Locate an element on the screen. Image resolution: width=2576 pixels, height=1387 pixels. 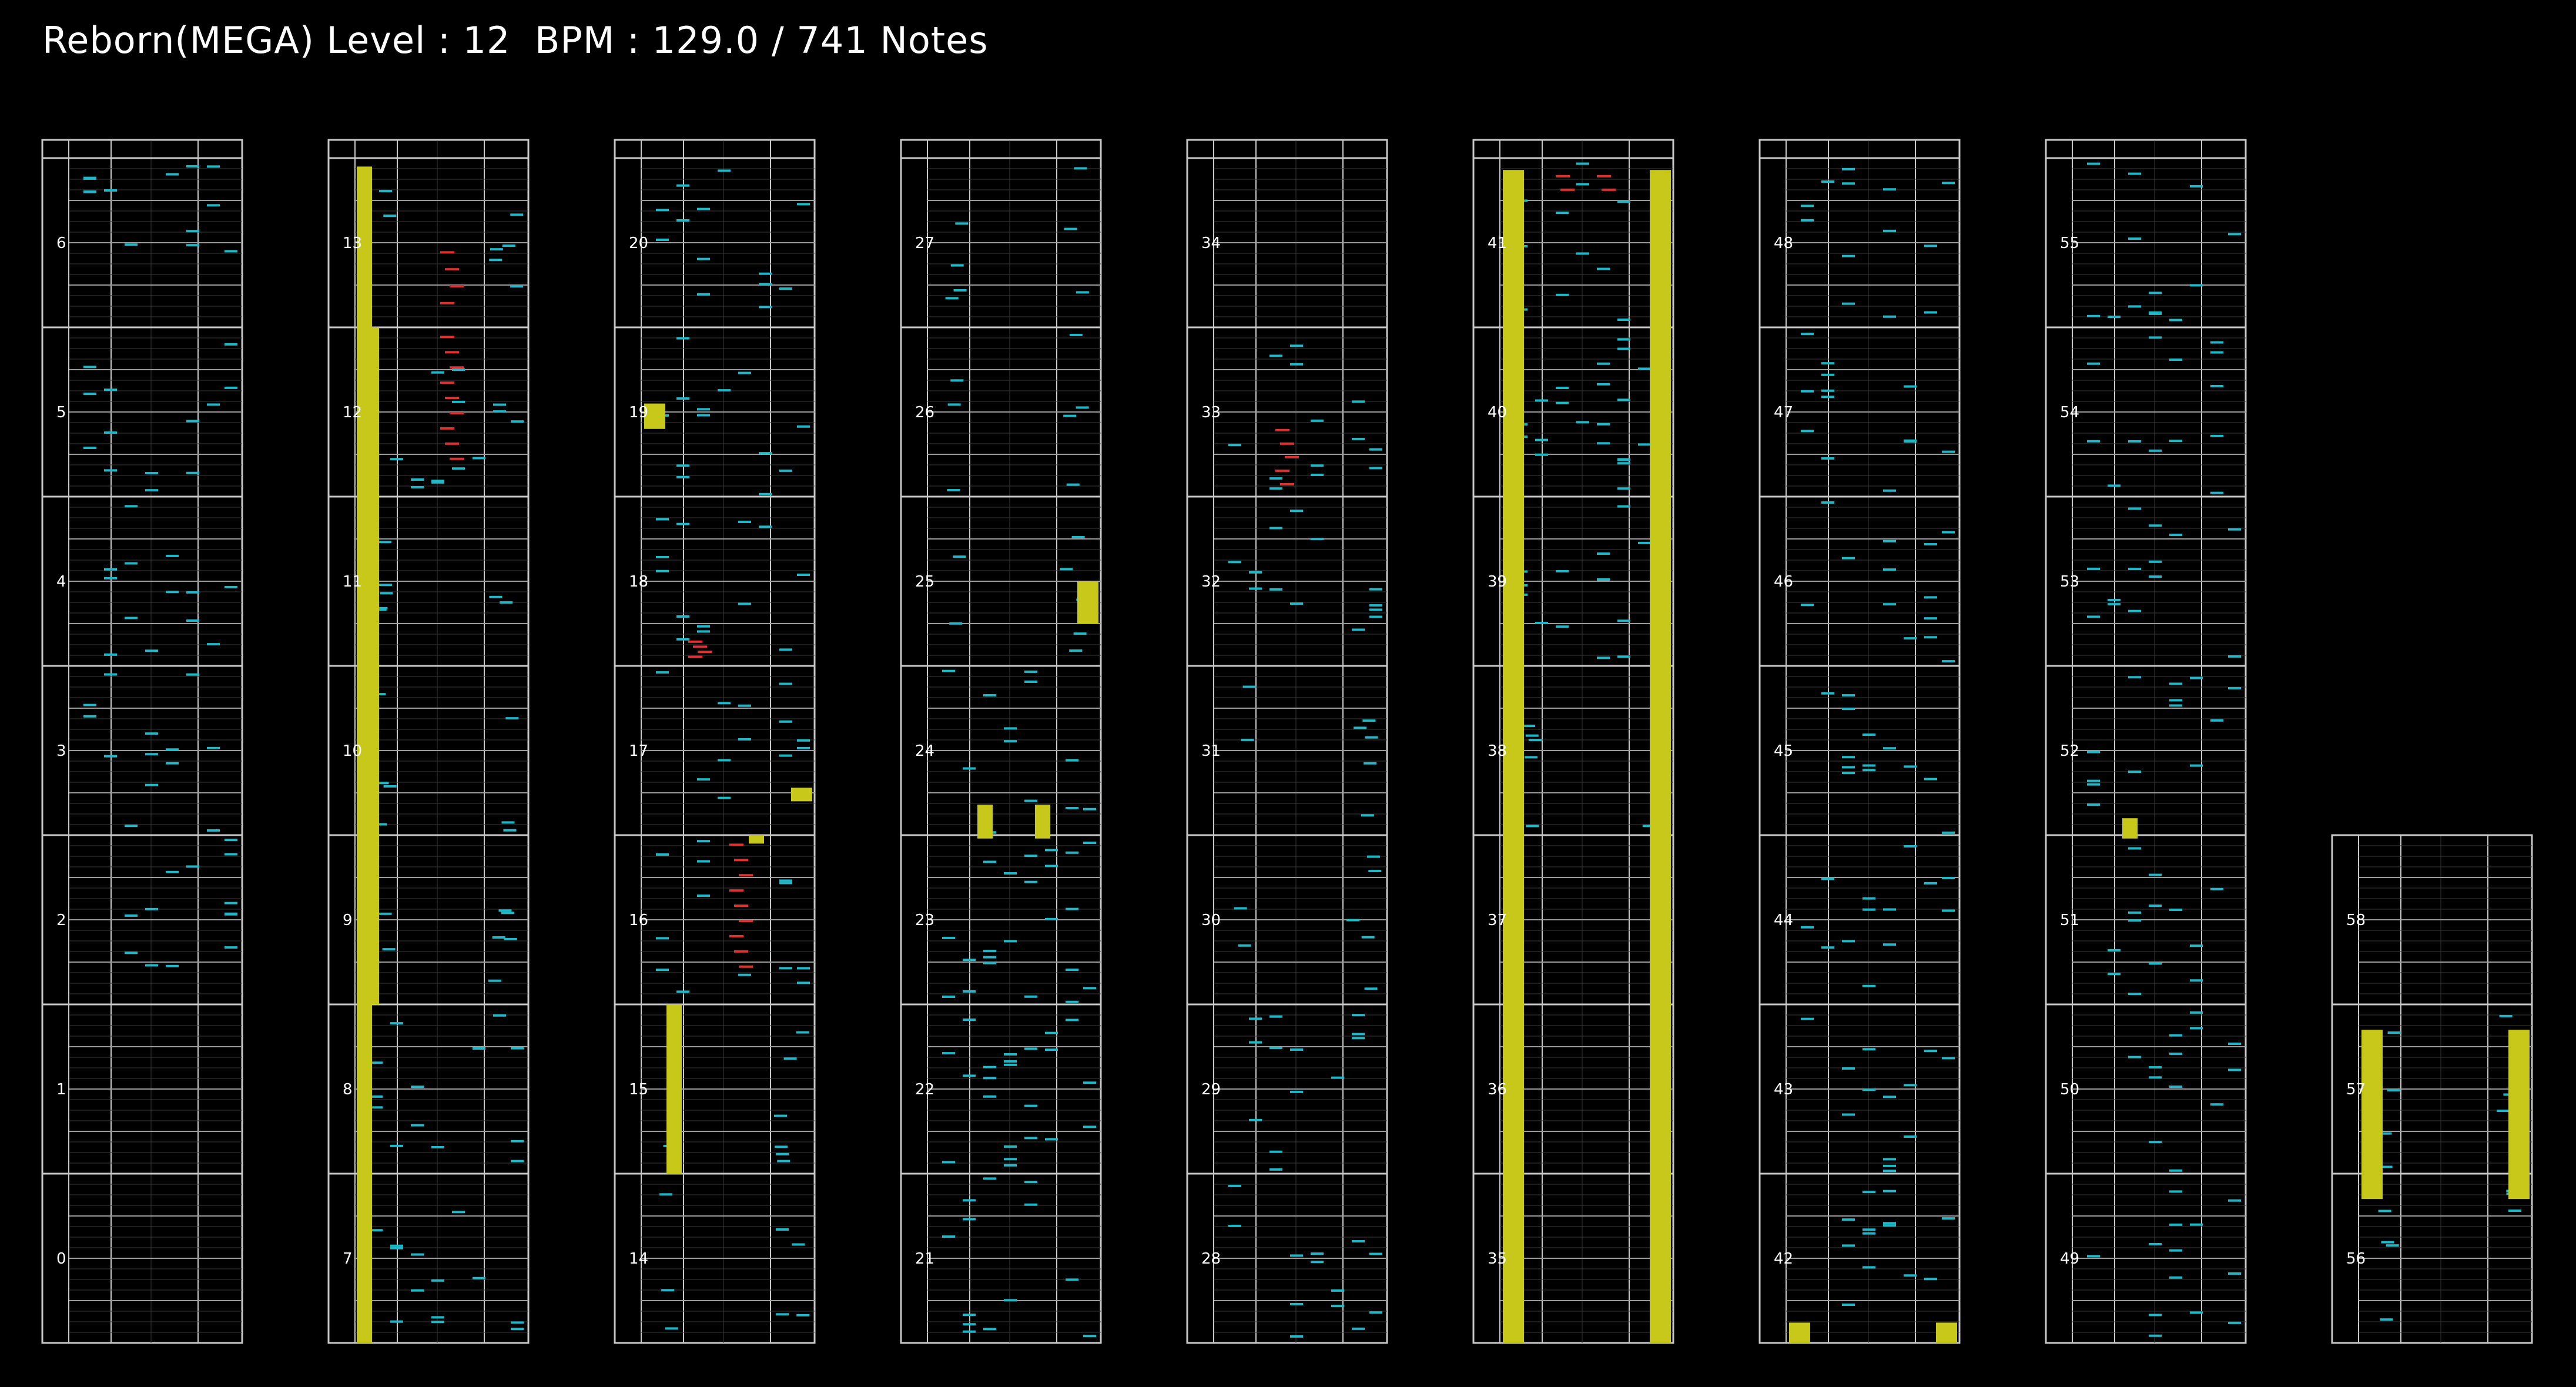
measure-number: 7 is located at coordinates (348, 1259).